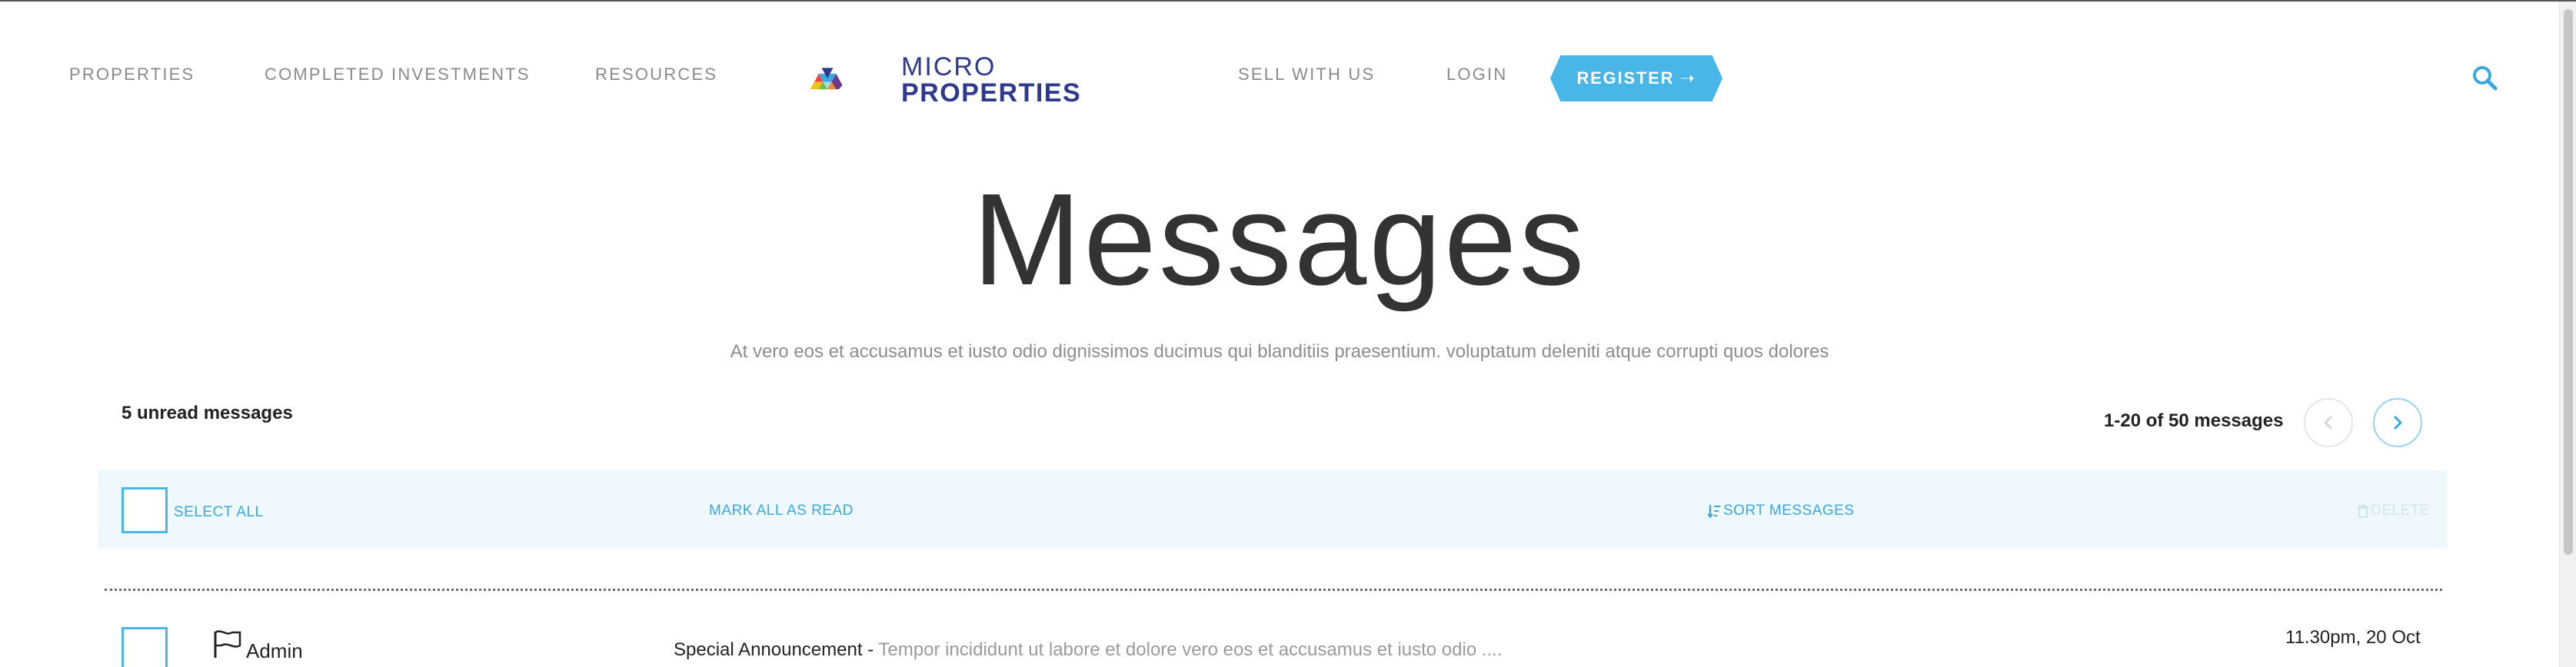  What do you see at coordinates (827, 79) in the screenshot?
I see `logo-mark` at bounding box center [827, 79].